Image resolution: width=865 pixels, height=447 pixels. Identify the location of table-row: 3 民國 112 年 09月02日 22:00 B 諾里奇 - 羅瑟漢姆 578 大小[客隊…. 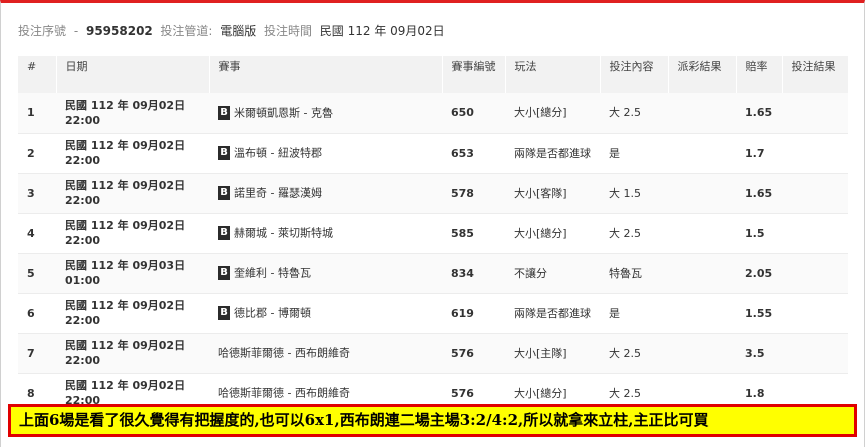
(433, 193).